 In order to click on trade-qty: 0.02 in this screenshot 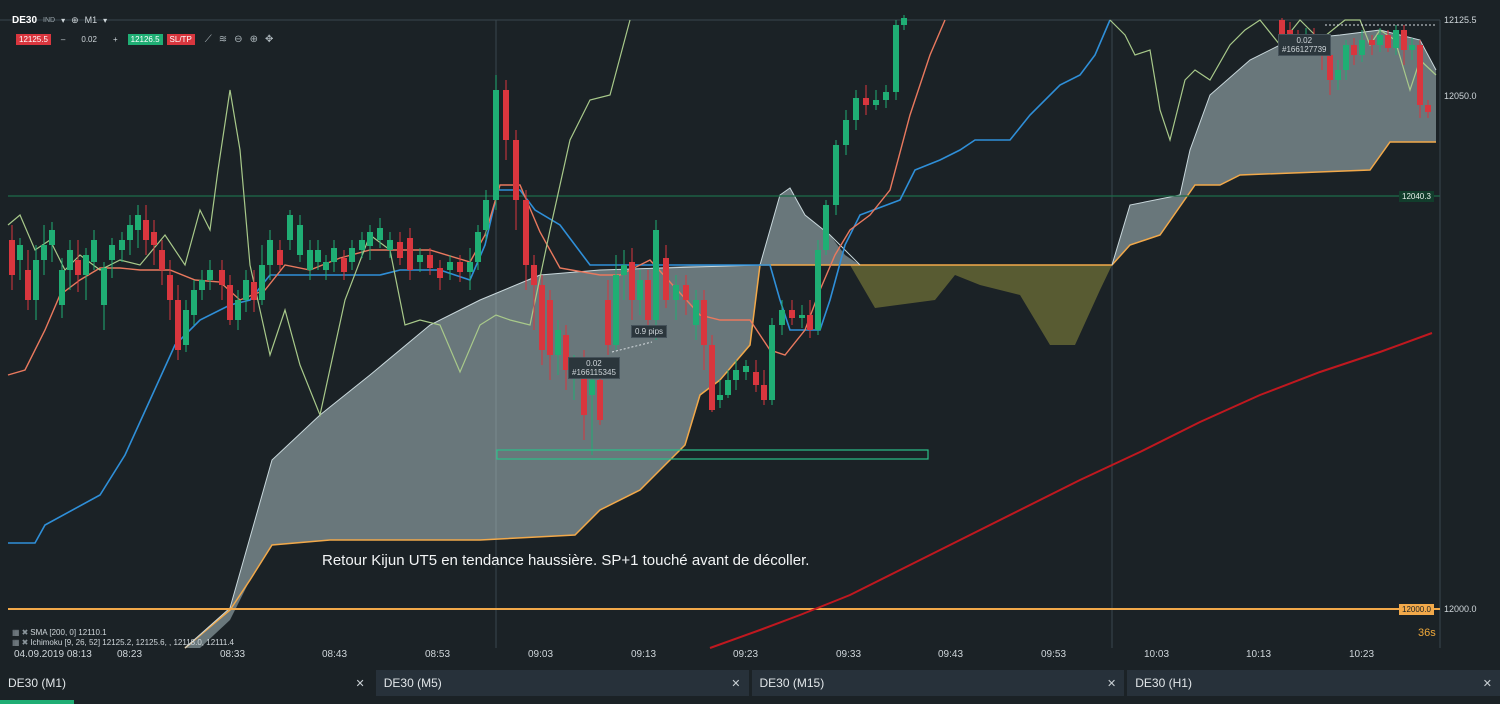, I will do `click(594, 363)`.